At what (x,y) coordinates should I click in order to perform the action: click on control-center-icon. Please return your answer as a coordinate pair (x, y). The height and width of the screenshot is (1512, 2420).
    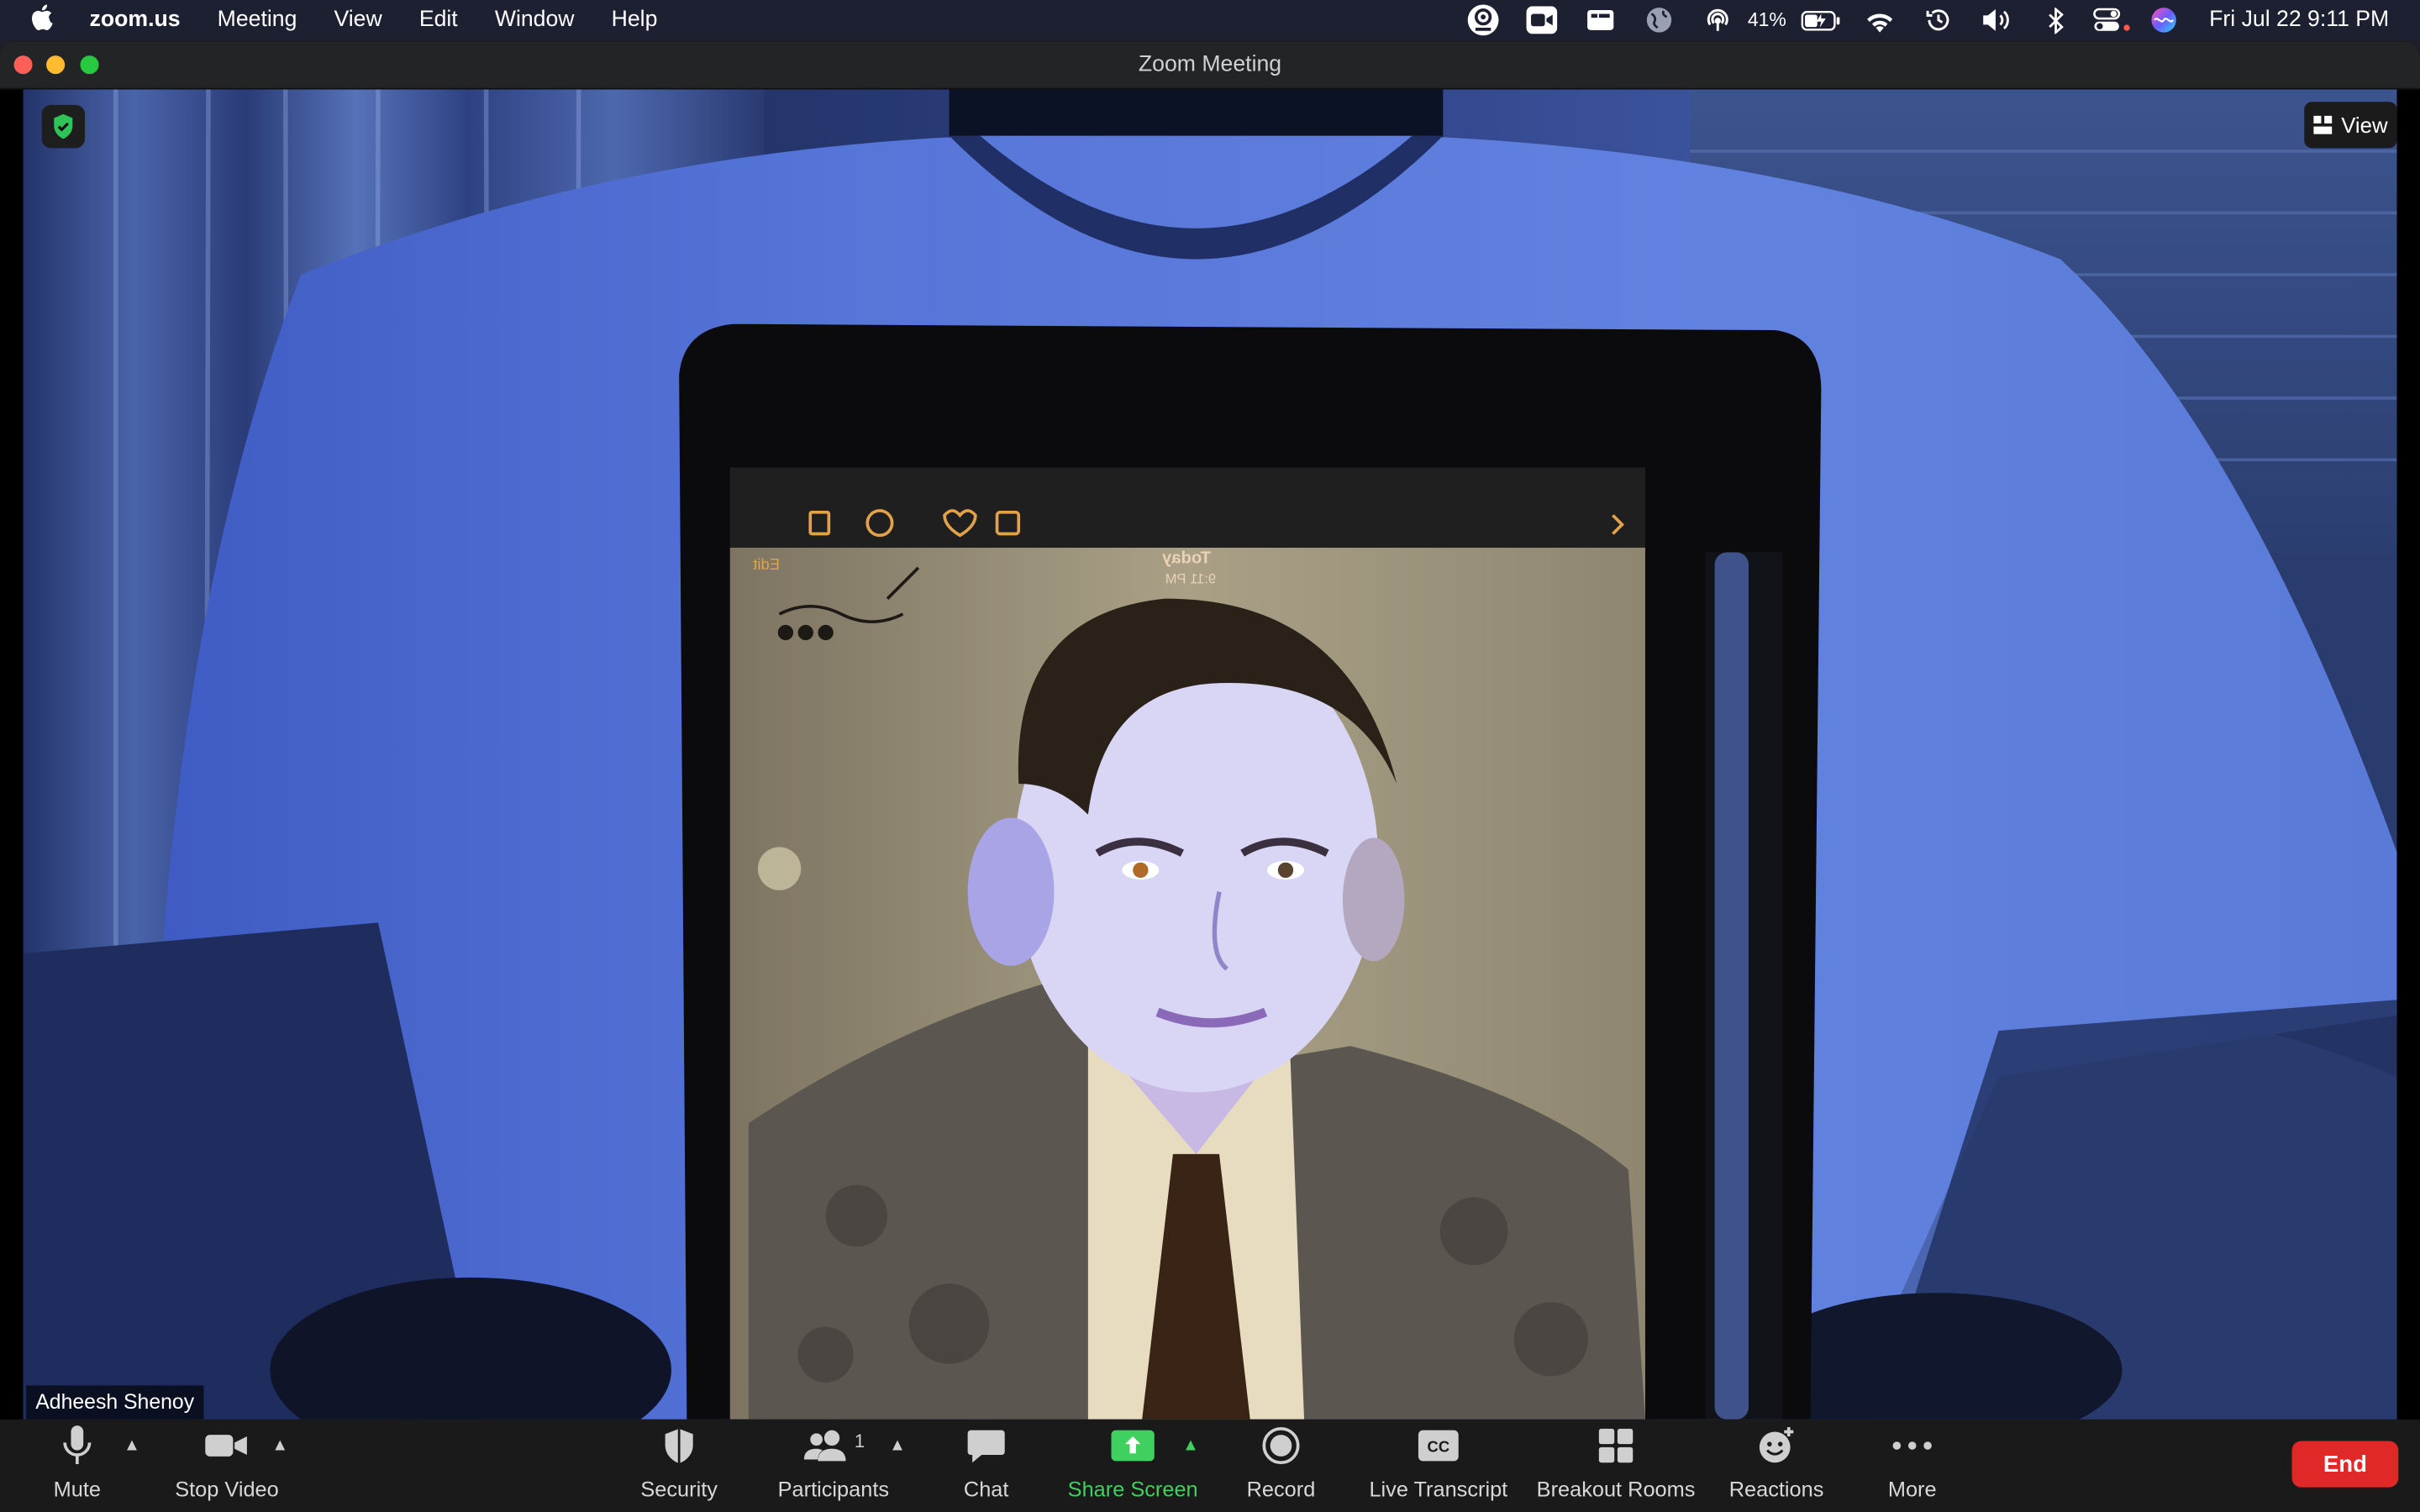
    Looking at the image, I should click on (2113, 20).